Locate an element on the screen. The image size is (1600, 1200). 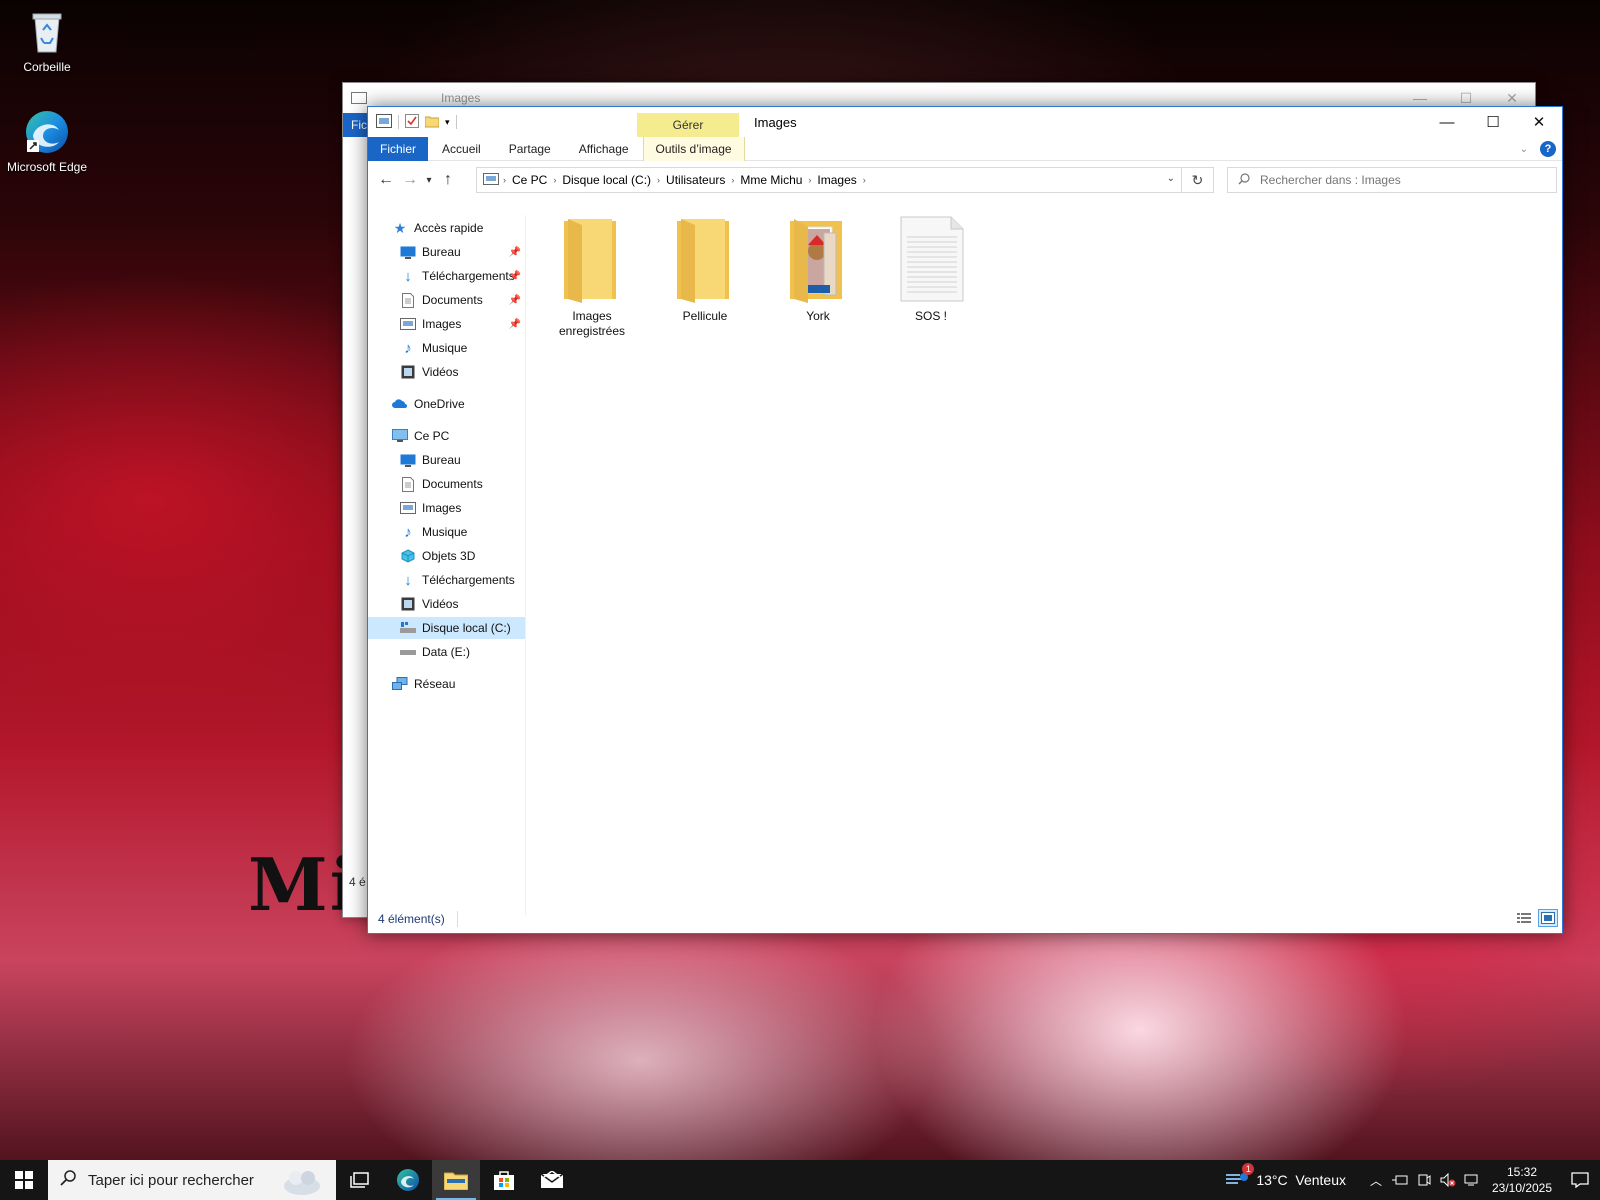
back-arrow-icon: ← is located at coordinates (386, 180).